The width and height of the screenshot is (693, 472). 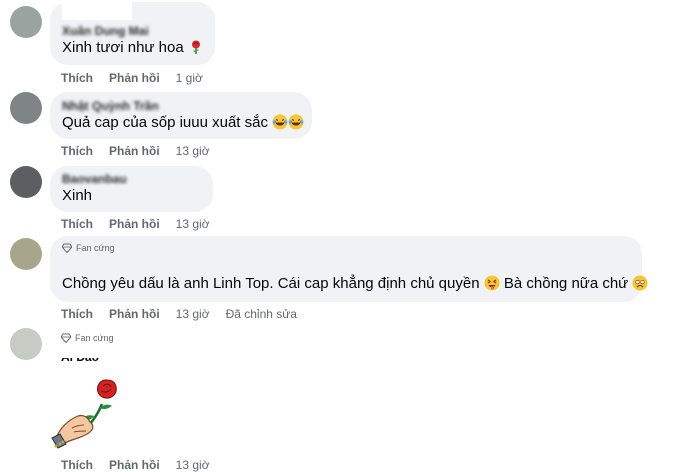 I want to click on comment-time: 1 giờ, so click(x=189, y=78).